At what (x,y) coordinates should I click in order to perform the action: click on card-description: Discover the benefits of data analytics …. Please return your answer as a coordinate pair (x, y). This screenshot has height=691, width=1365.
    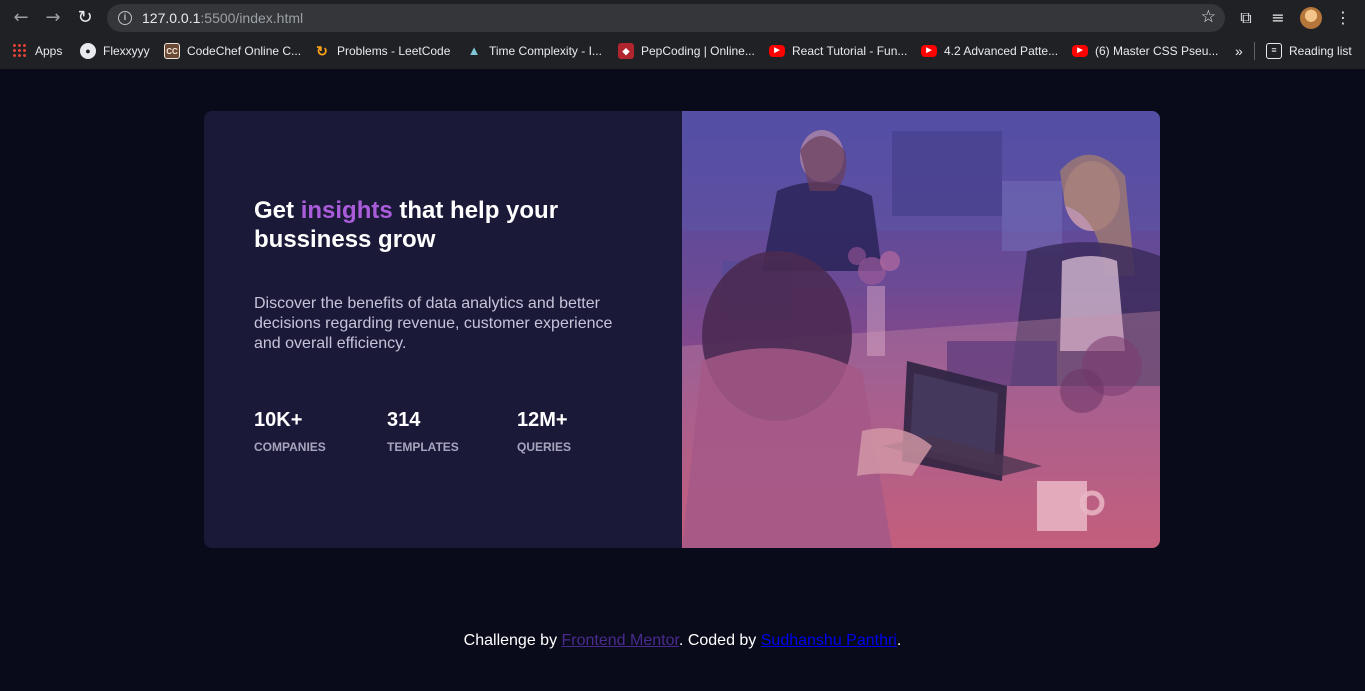
    Looking at the image, I should click on (433, 323).